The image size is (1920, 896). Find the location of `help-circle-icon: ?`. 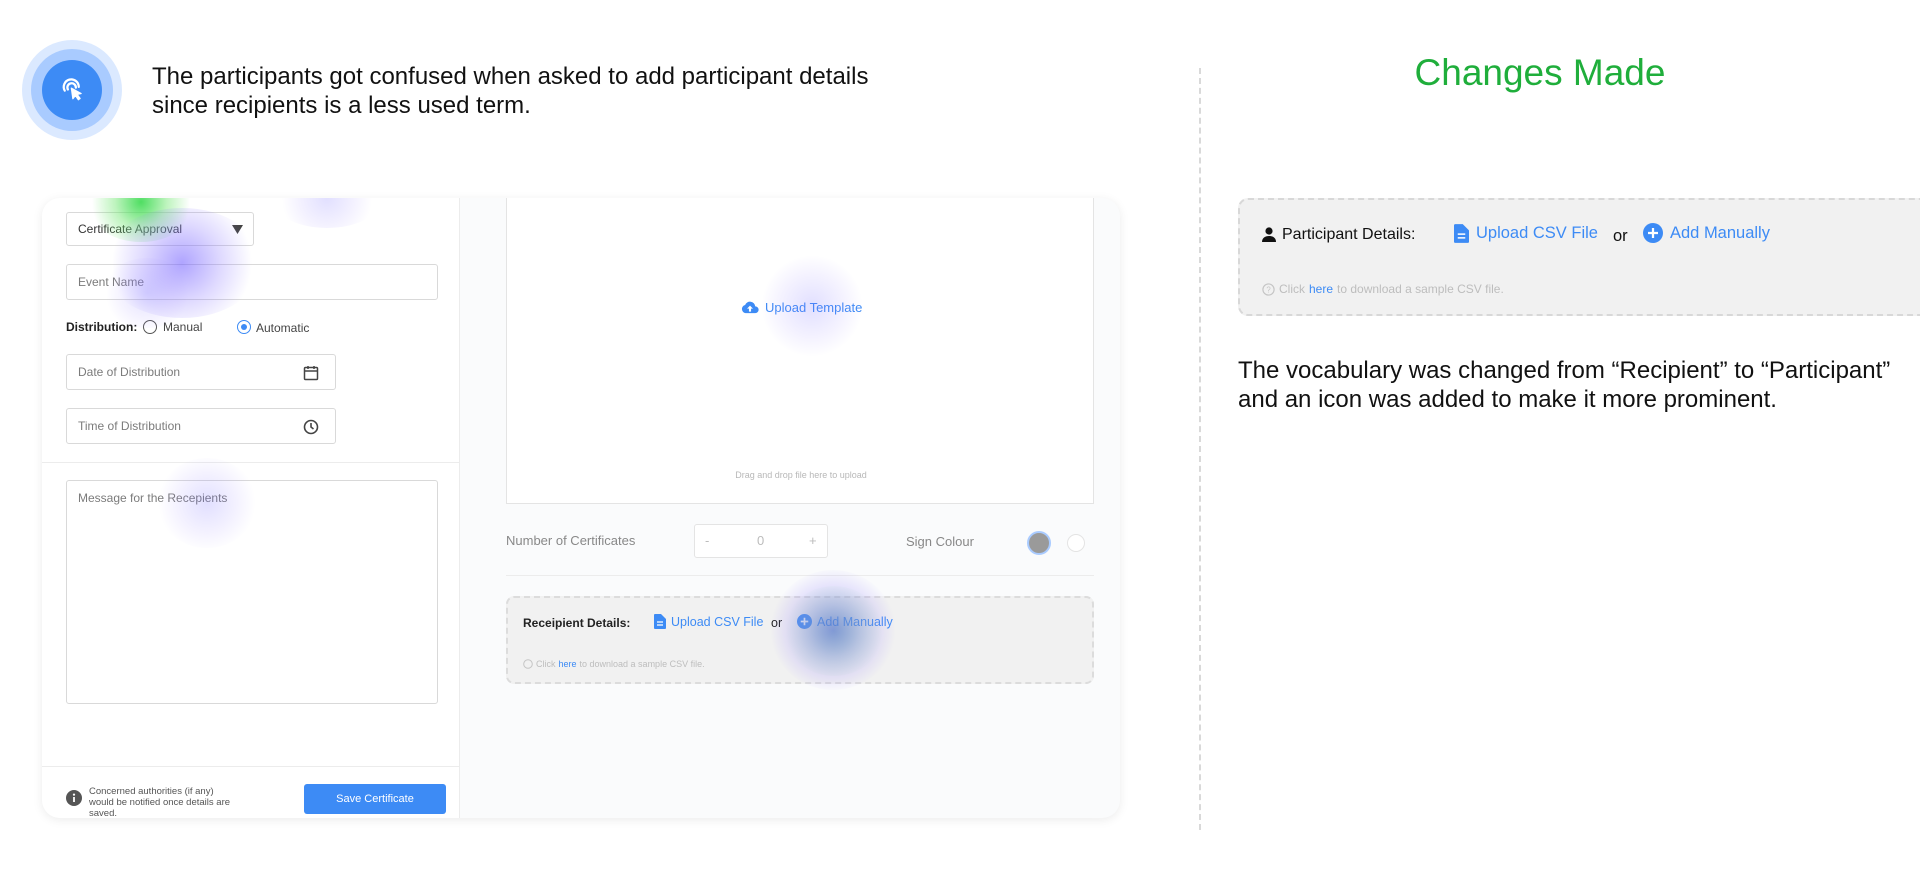

help-circle-icon: ? is located at coordinates (1268, 289).